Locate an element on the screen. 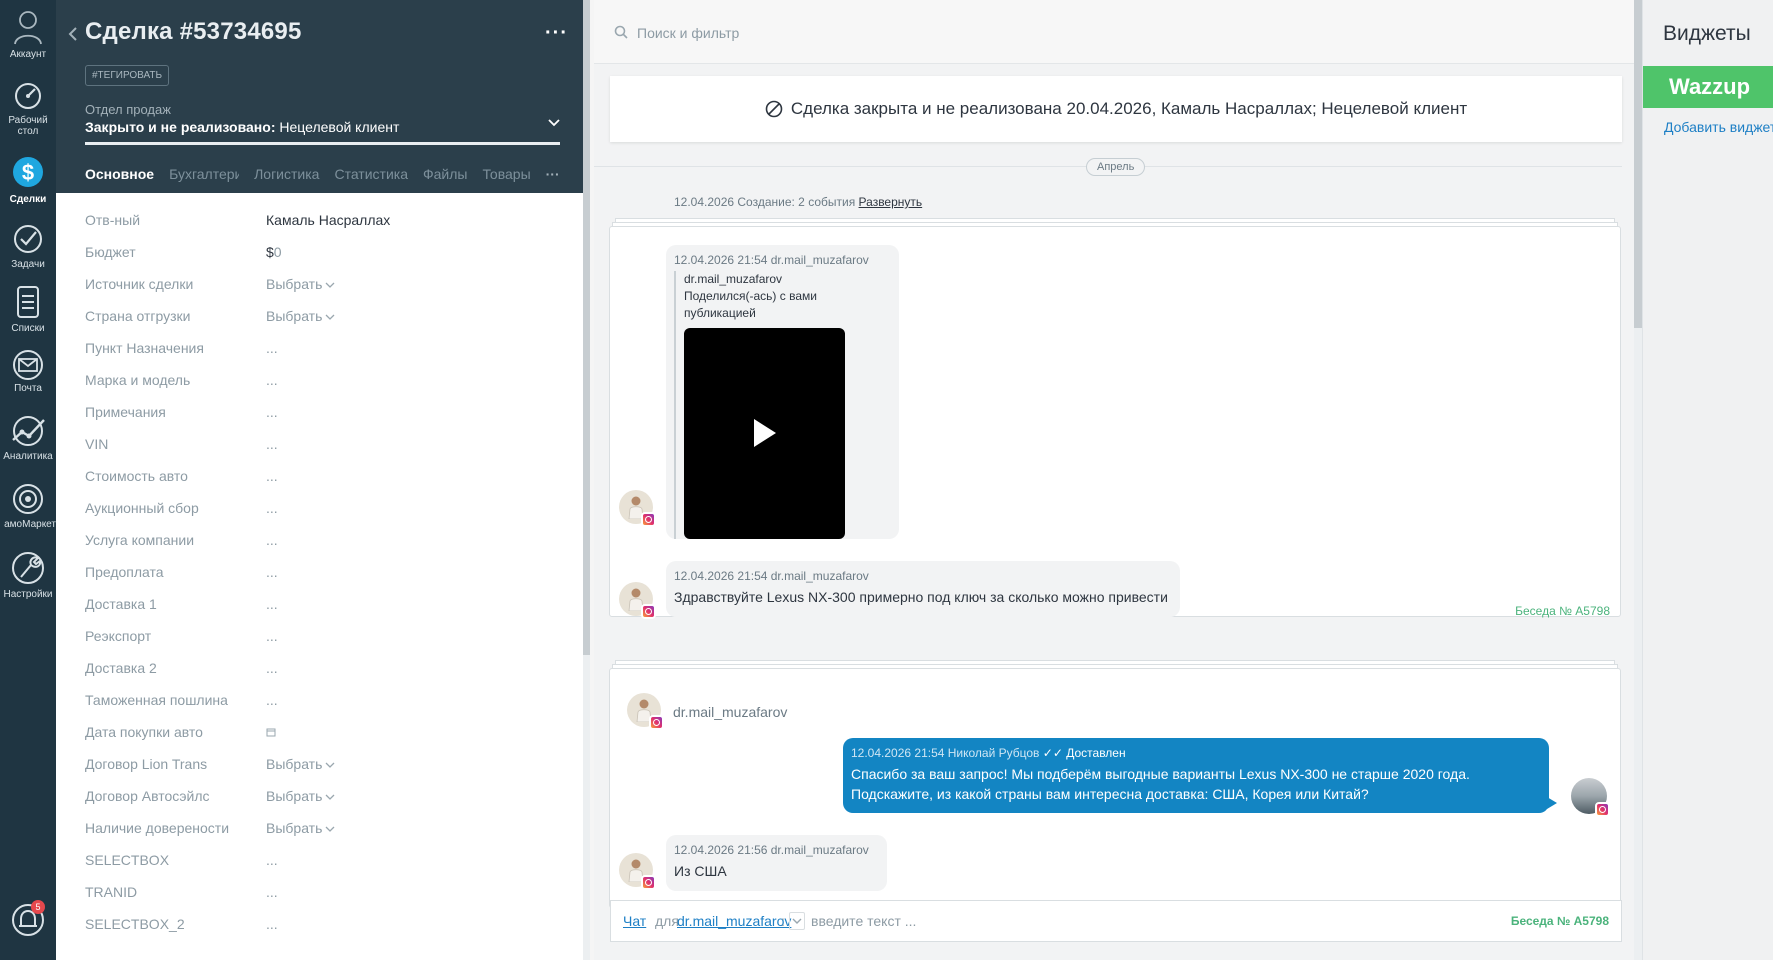  deal-title: Сделка #53734695 is located at coordinates (193, 32).